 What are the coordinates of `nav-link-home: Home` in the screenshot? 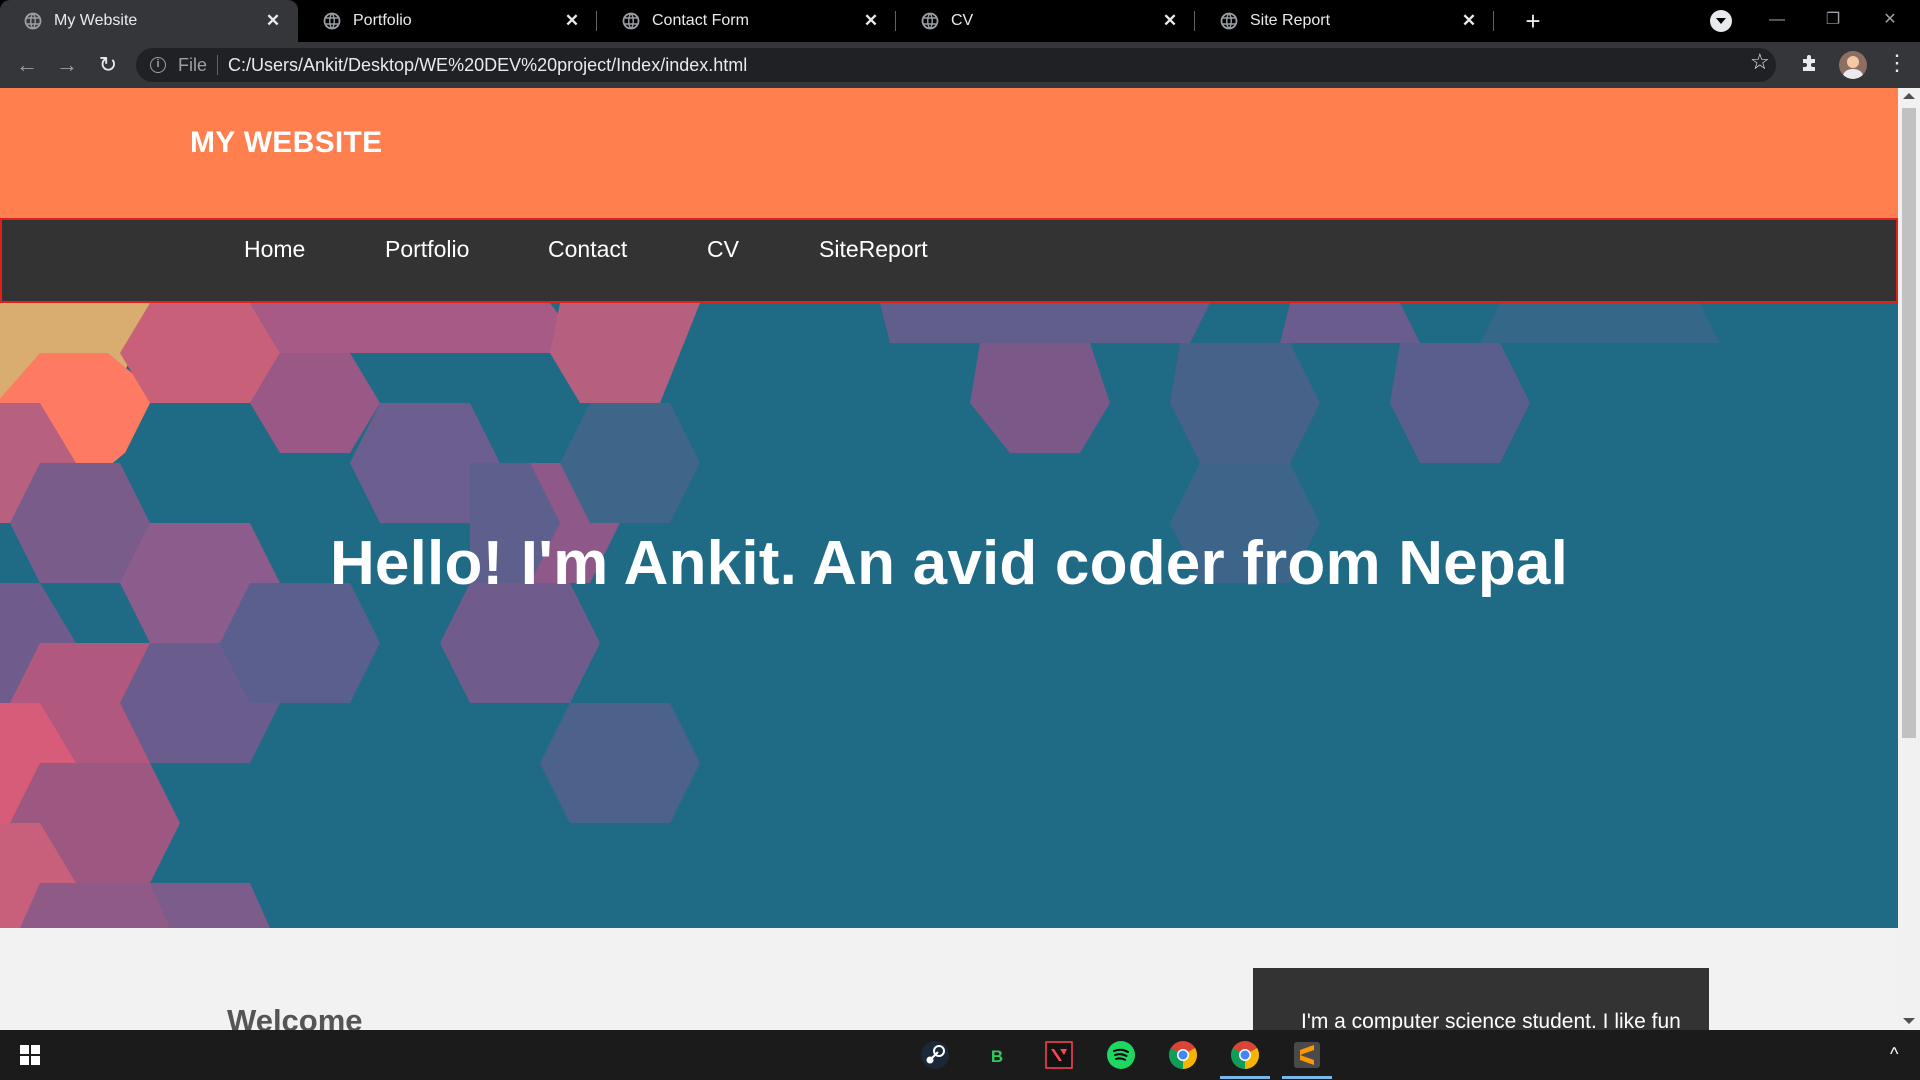 It's located at (274, 249).